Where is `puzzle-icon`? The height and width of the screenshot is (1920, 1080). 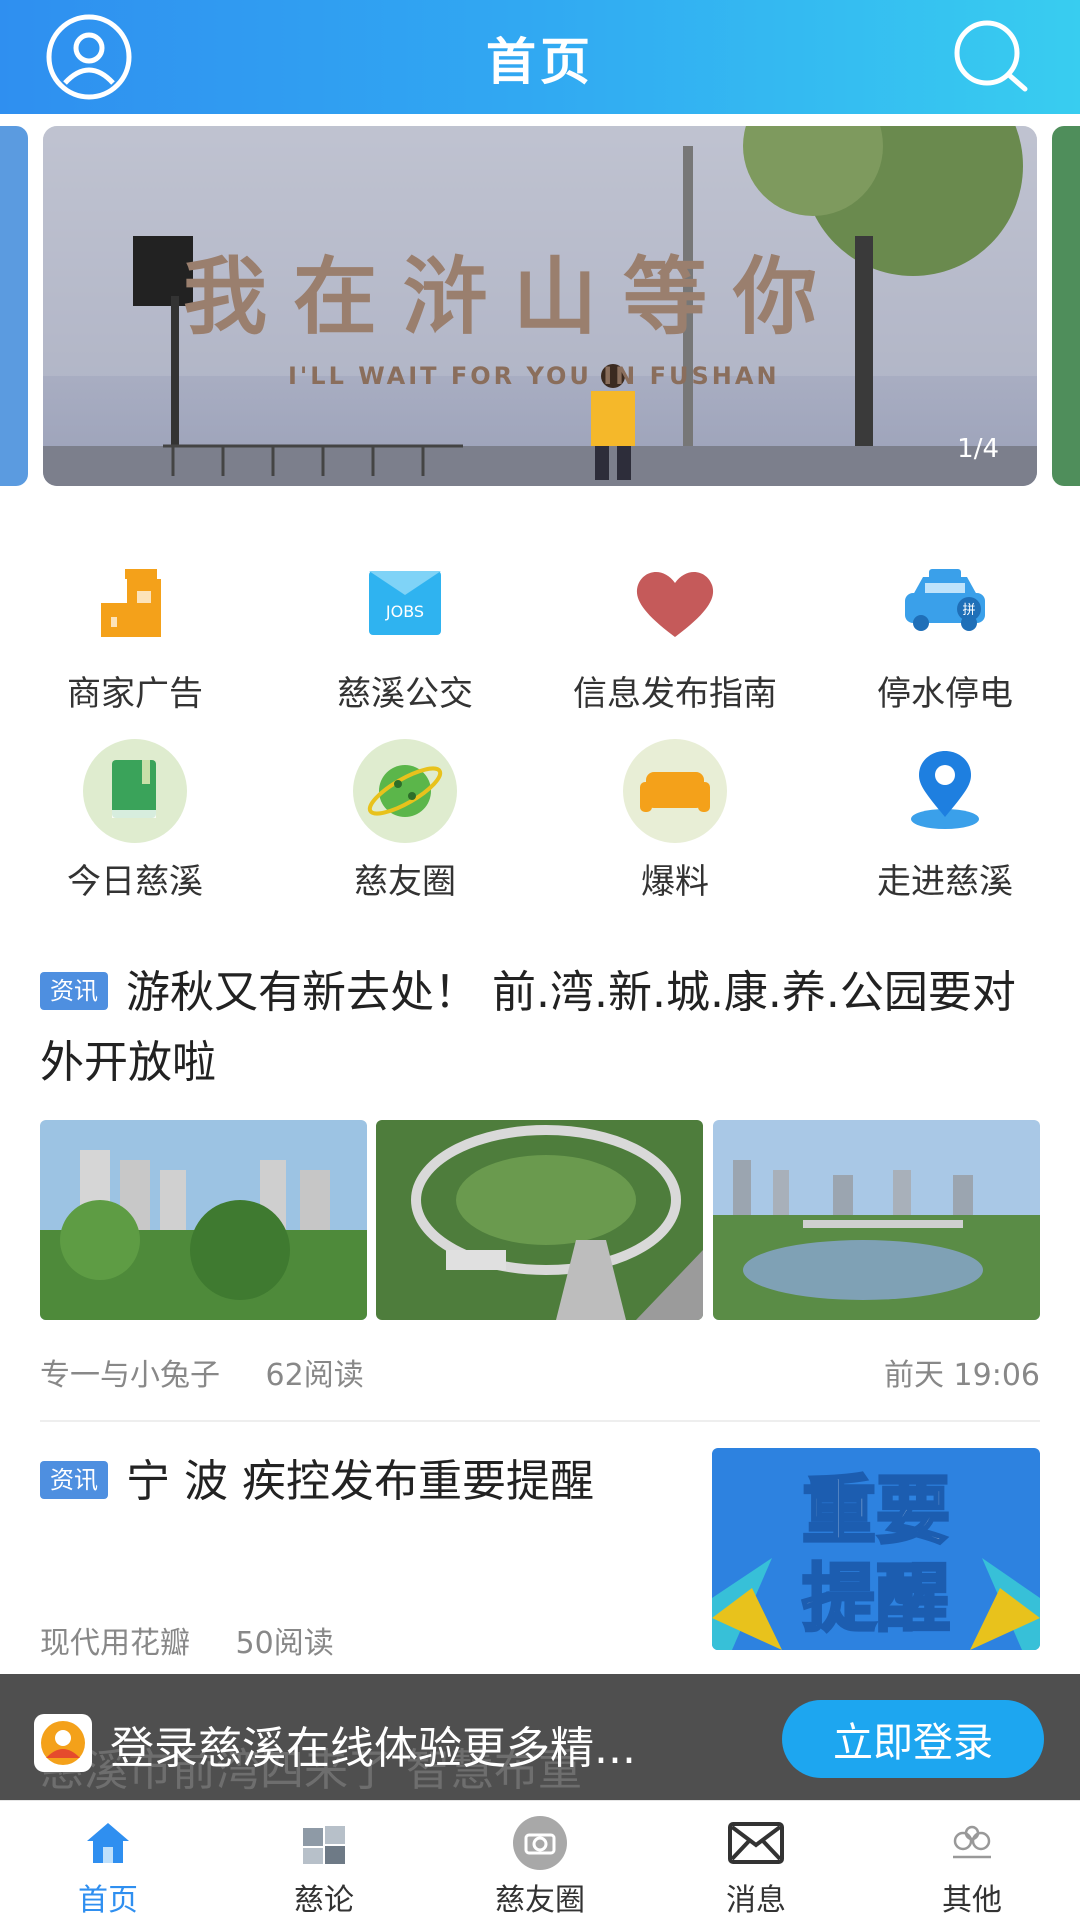
puzzle-icon is located at coordinates (324, 1843).